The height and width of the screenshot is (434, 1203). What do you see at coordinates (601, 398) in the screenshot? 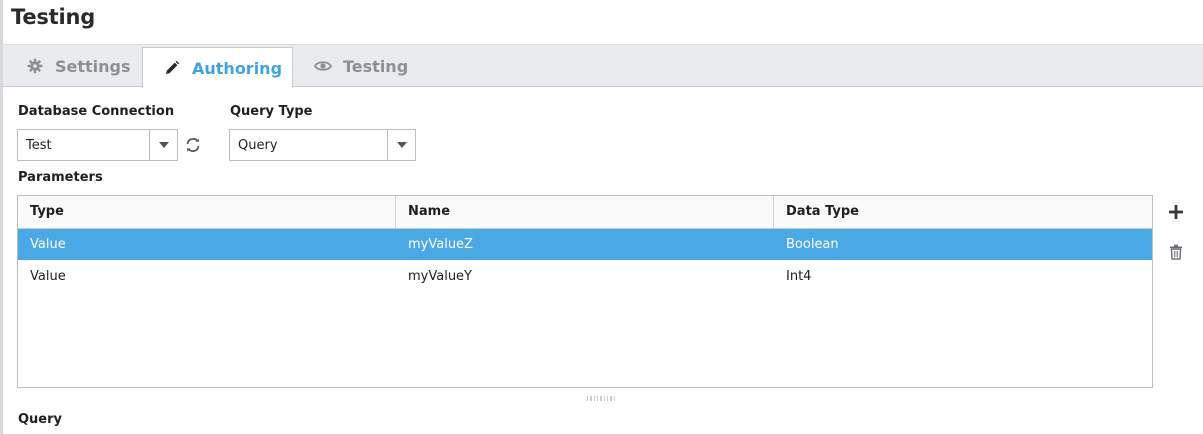
I see `resize-handle` at bounding box center [601, 398].